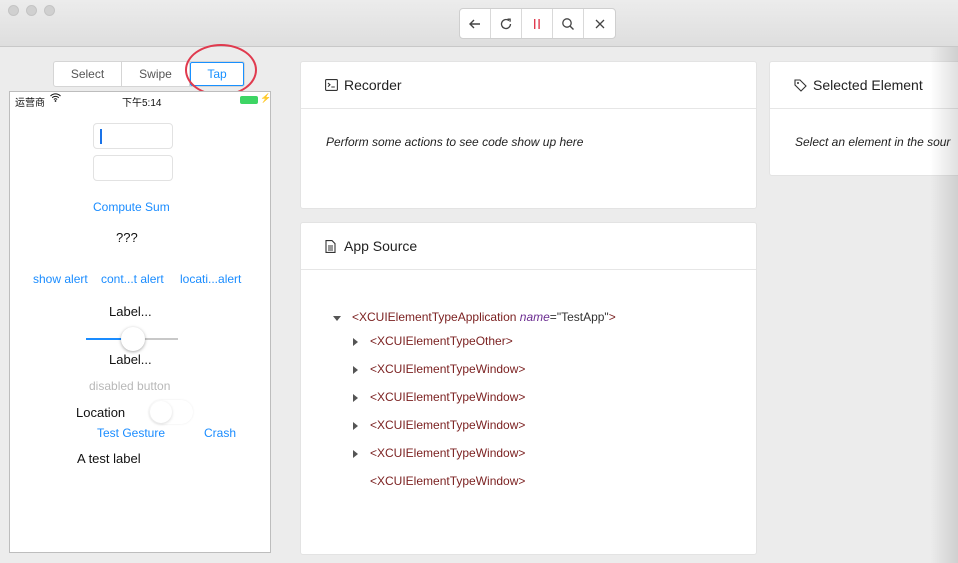 This screenshot has height=563, width=958. I want to click on battery-icon, so click(249, 100).